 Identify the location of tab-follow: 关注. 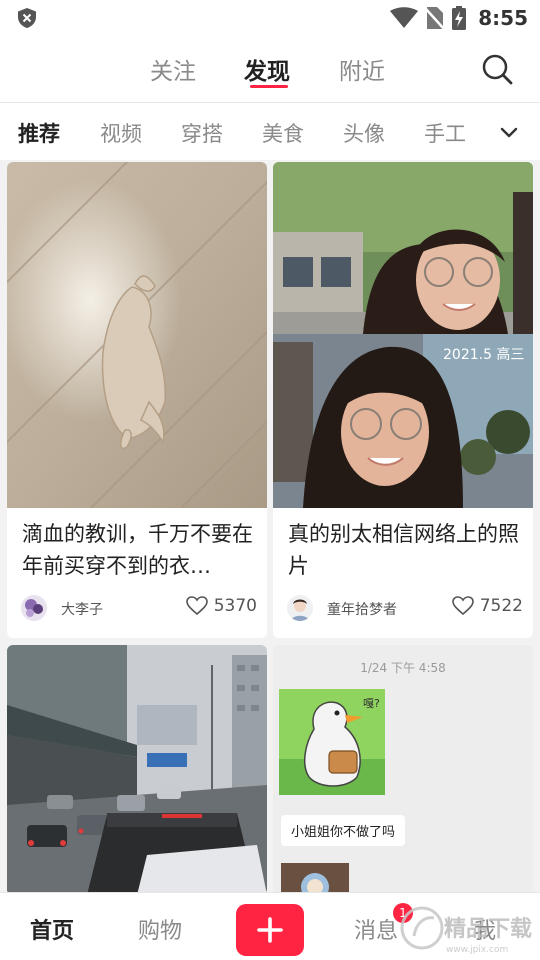
(173, 69).